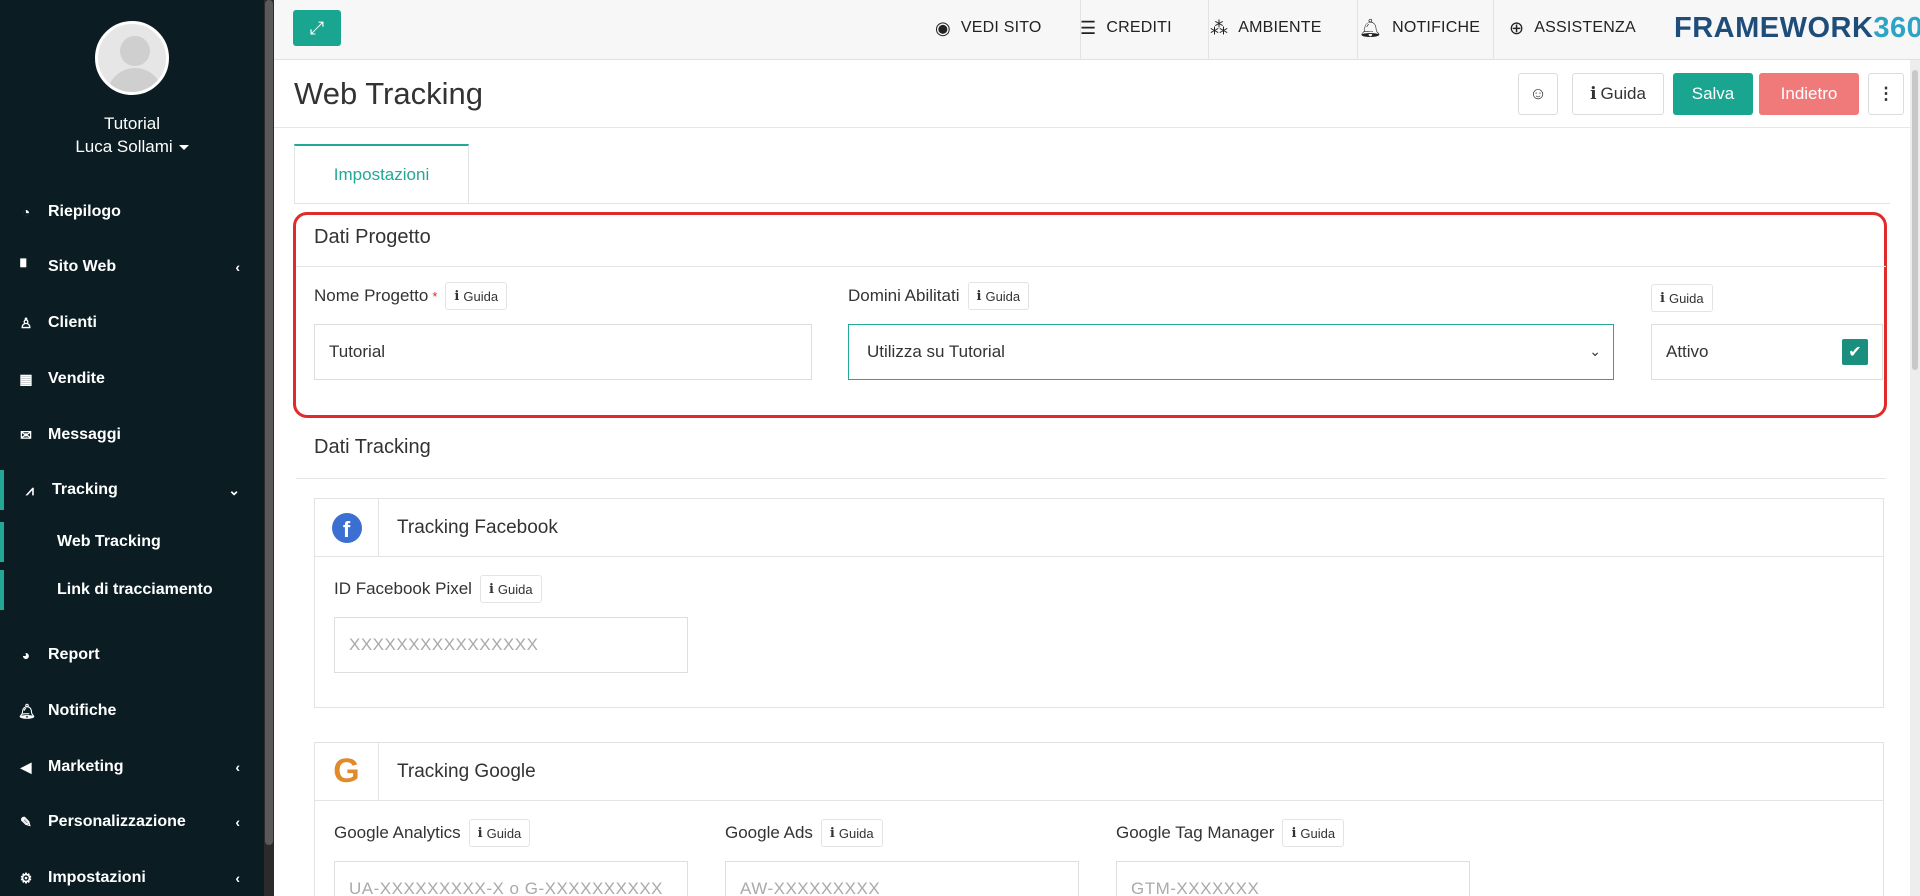 The height and width of the screenshot is (896, 1920). What do you see at coordinates (1855, 352) in the screenshot?
I see `checkbox-checked-icon: ✔` at bounding box center [1855, 352].